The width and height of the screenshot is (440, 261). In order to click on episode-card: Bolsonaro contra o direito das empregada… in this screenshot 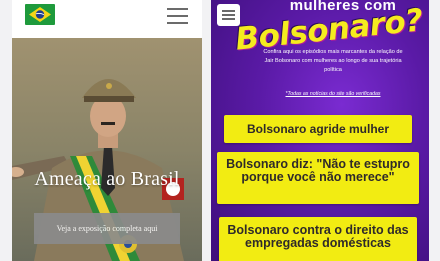, I will do `click(318, 239)`.